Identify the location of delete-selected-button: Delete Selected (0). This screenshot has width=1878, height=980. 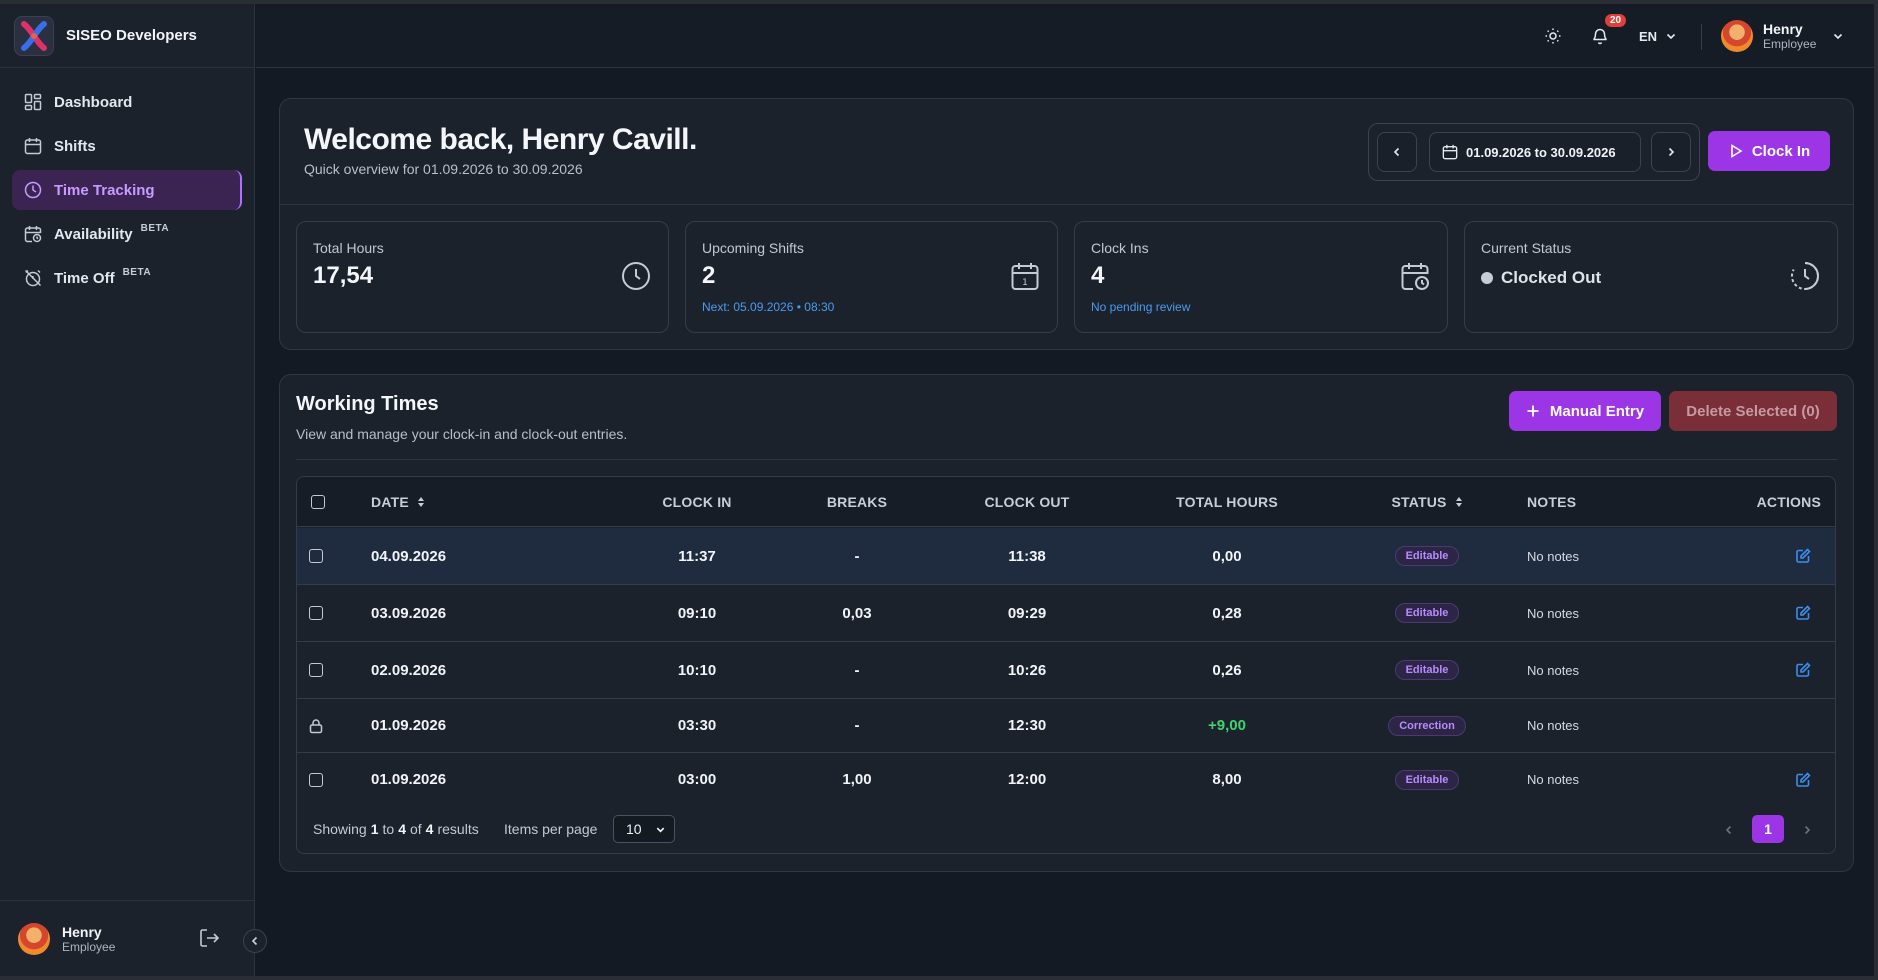
(1753, 411).